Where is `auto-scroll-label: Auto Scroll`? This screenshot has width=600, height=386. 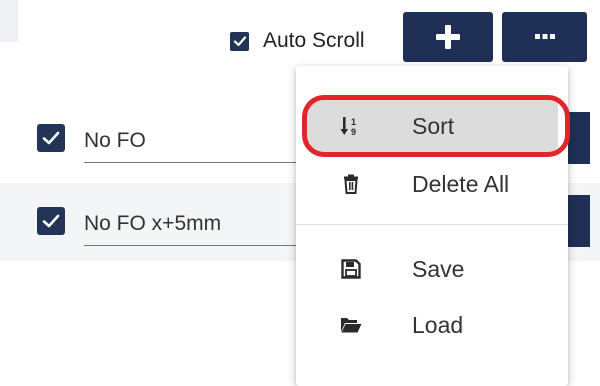
auto-scroll-label: Auto Scroll is located at coordinates (314, 40).